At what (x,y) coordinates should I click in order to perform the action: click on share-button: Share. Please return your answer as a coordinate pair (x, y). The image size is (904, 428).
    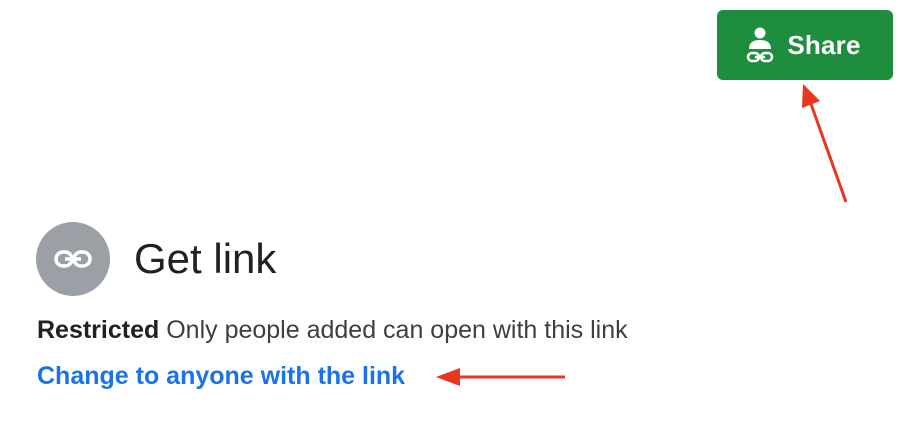
    Looking at the image, I should click on (805, 45).